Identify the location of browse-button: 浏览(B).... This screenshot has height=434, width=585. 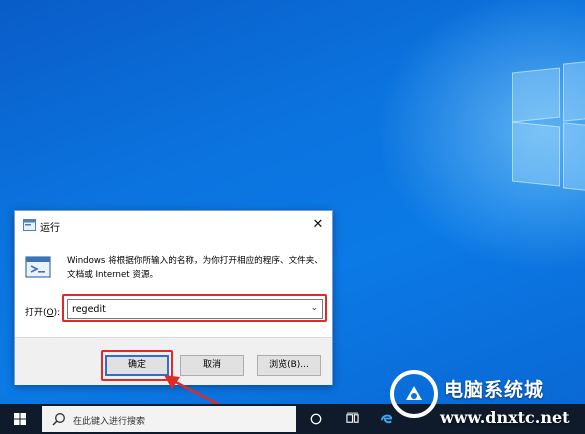
(289, 365).